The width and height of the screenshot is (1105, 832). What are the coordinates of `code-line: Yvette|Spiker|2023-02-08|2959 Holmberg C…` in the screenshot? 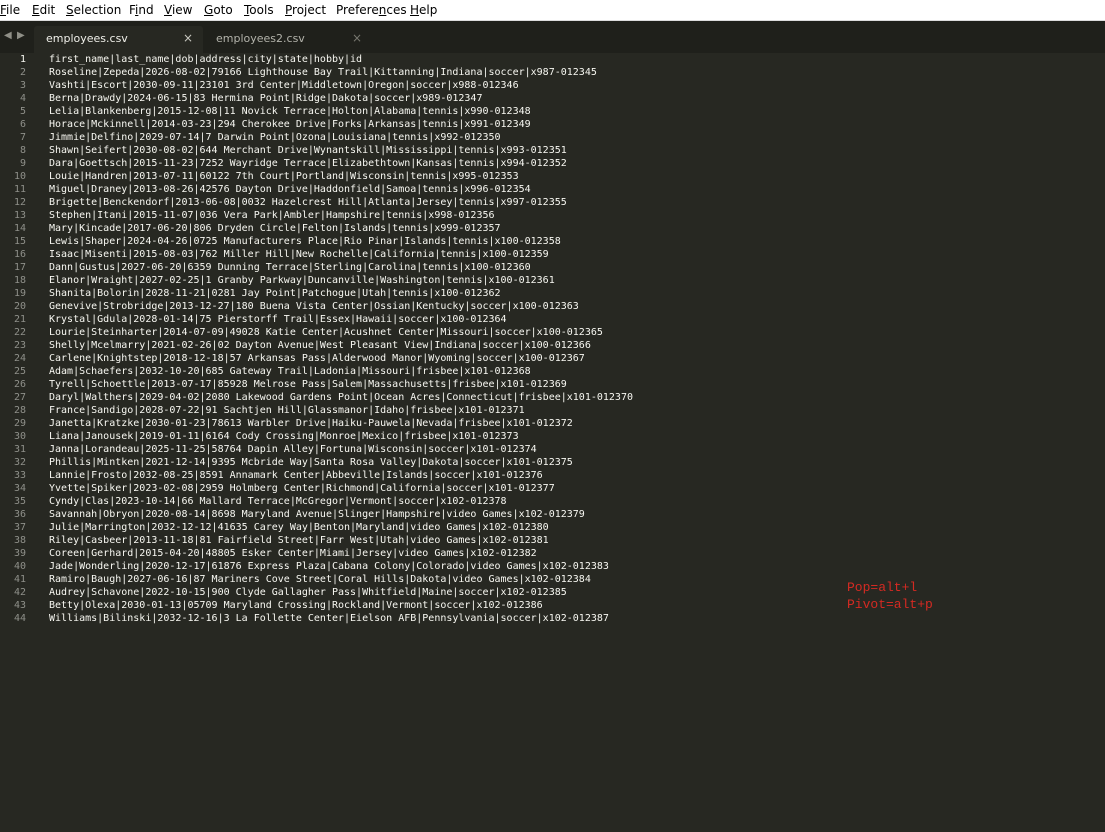 It's located at (341, 488).